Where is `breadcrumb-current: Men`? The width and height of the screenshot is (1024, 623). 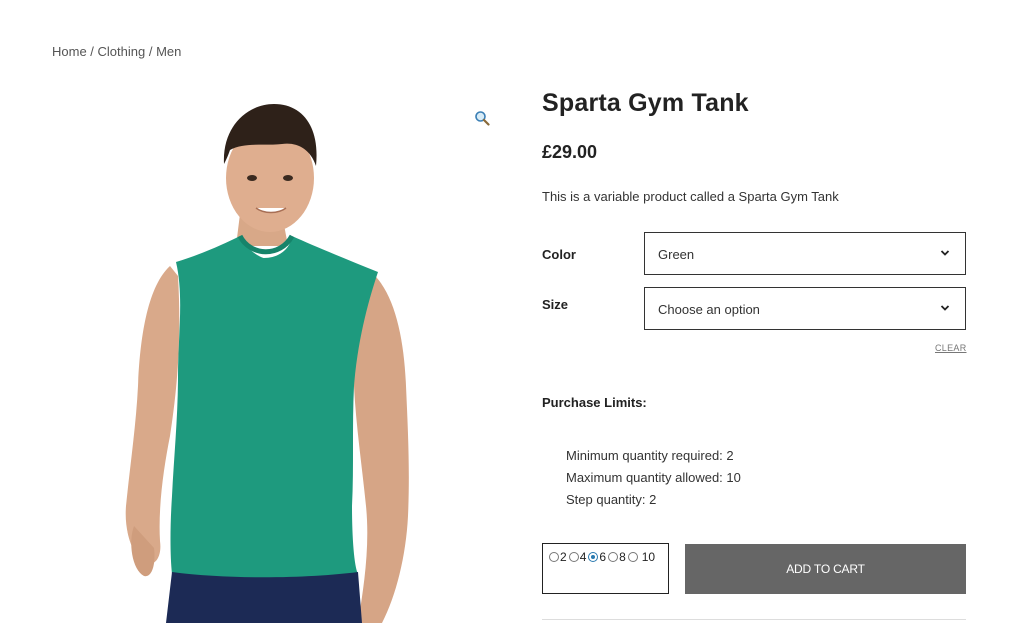 breadcrumb-current: Men is located at coordinates (169, 51).